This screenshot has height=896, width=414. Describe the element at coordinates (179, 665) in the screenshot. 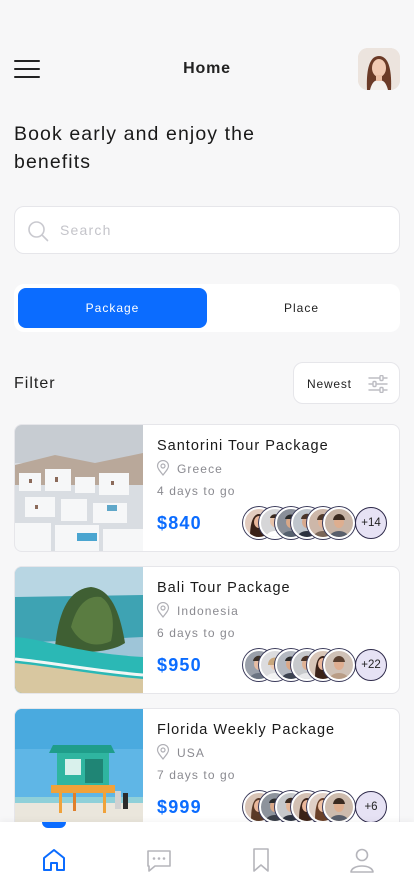

I see `package-price: $950` at that location.